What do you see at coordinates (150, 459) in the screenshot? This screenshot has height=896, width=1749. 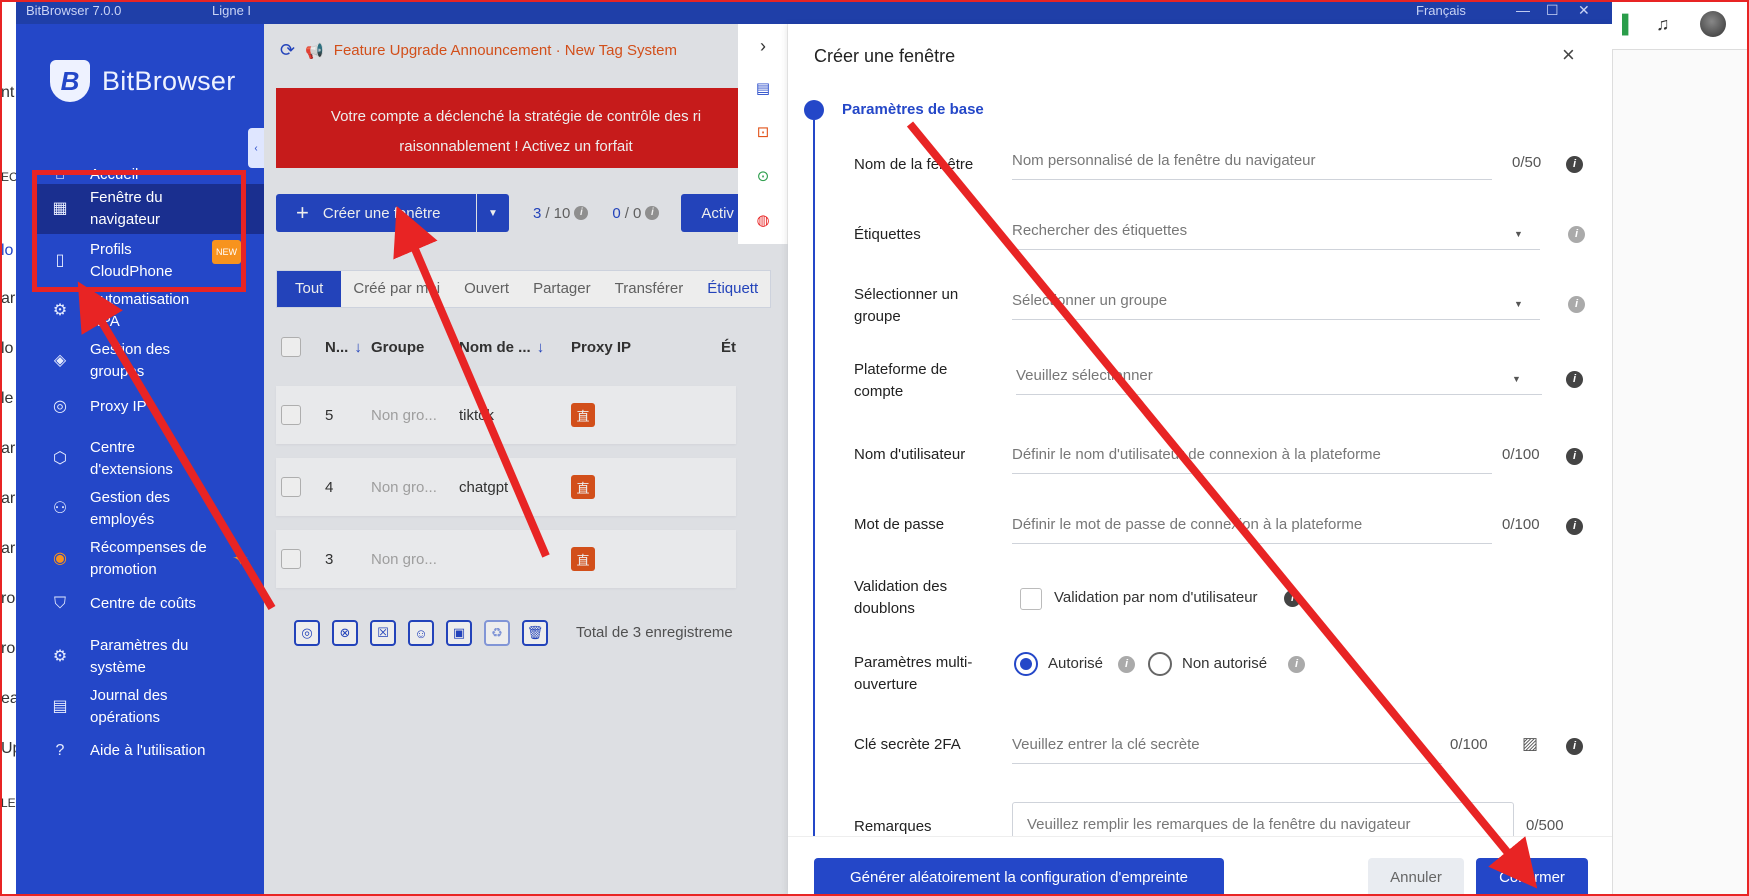 I see `sidebar-item-extensions: ⬡ Centre d'extensions` at bounding box center [150, 459].